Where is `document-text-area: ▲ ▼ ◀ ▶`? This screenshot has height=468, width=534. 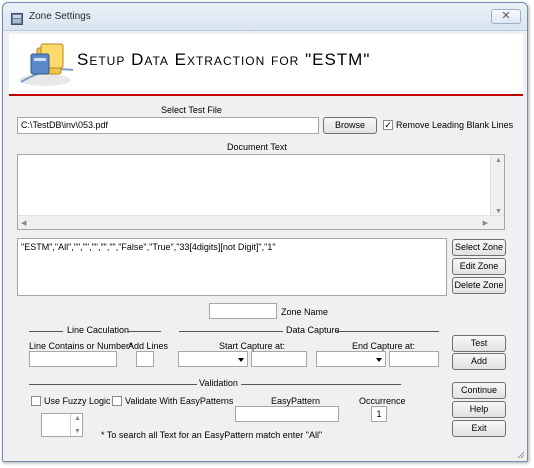 document-text-area: ▲ ▼ ◀ ▶ is located at coordinates (261, 192).